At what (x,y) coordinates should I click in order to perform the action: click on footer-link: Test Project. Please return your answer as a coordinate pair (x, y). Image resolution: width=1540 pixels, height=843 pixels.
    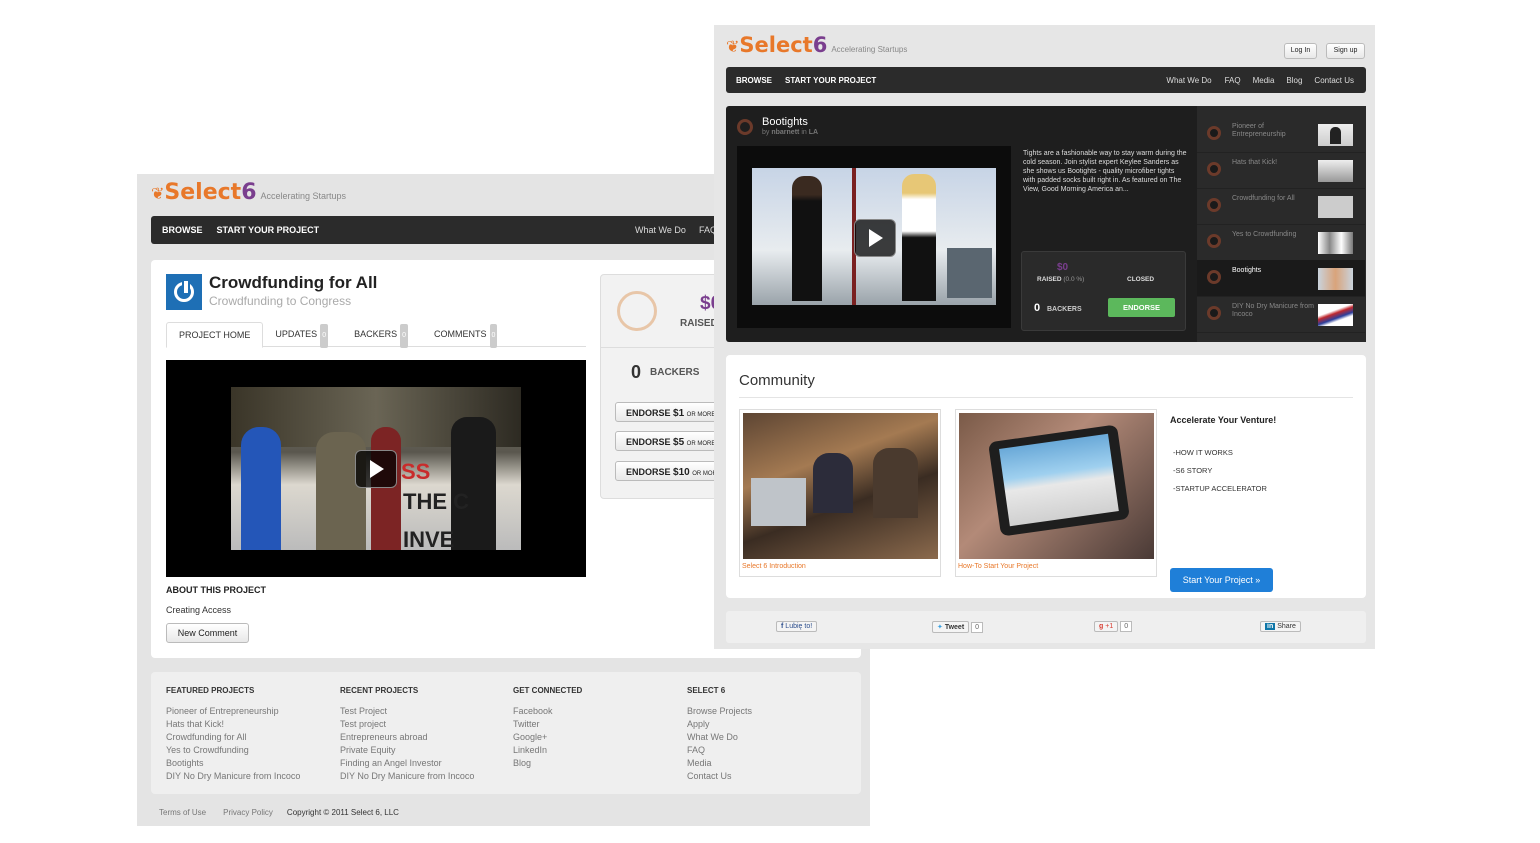
    Looking at the image, I should click on (407, 711).